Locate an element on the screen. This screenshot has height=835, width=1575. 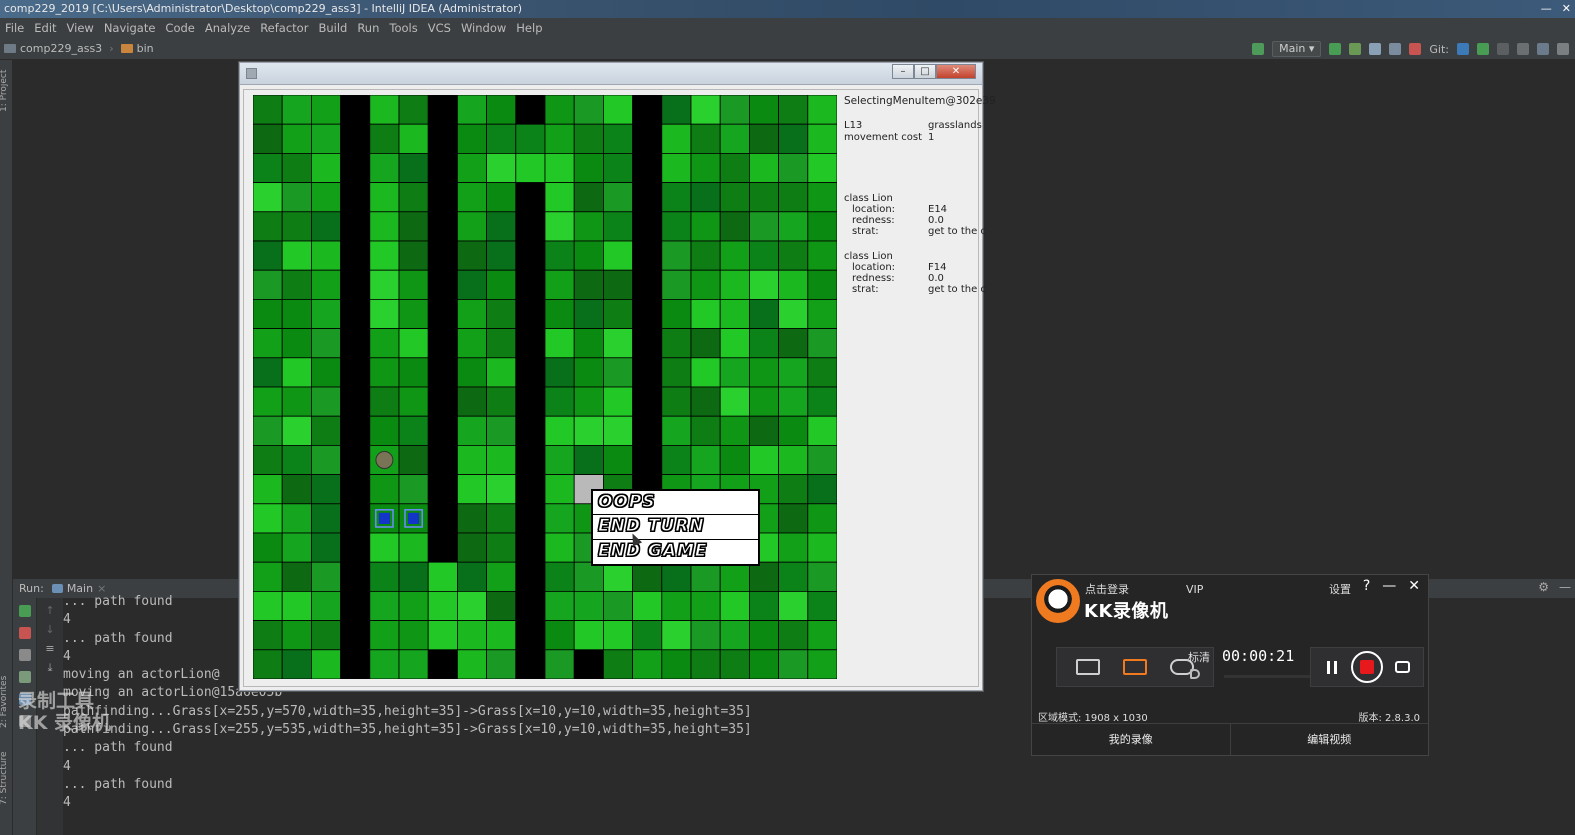
breadcrumb-folder: bin is located at coordinates (145, 48).